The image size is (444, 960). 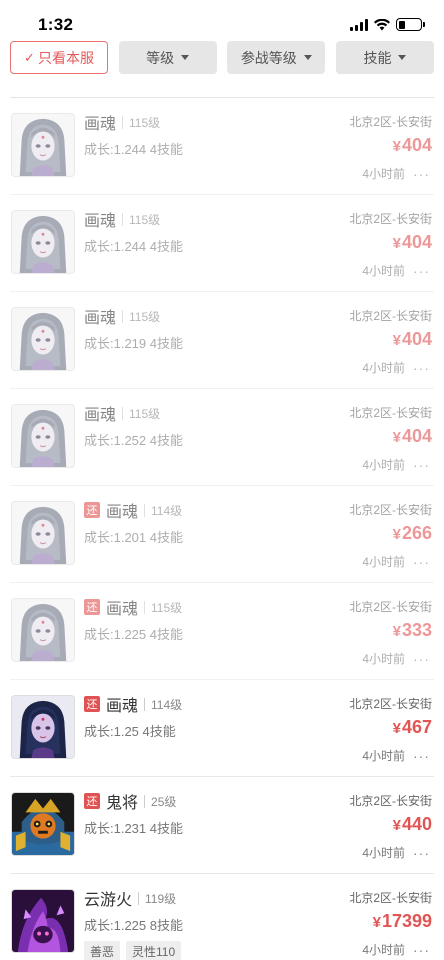 I want to click on price-amount: 333, so click(x=416, y=630).